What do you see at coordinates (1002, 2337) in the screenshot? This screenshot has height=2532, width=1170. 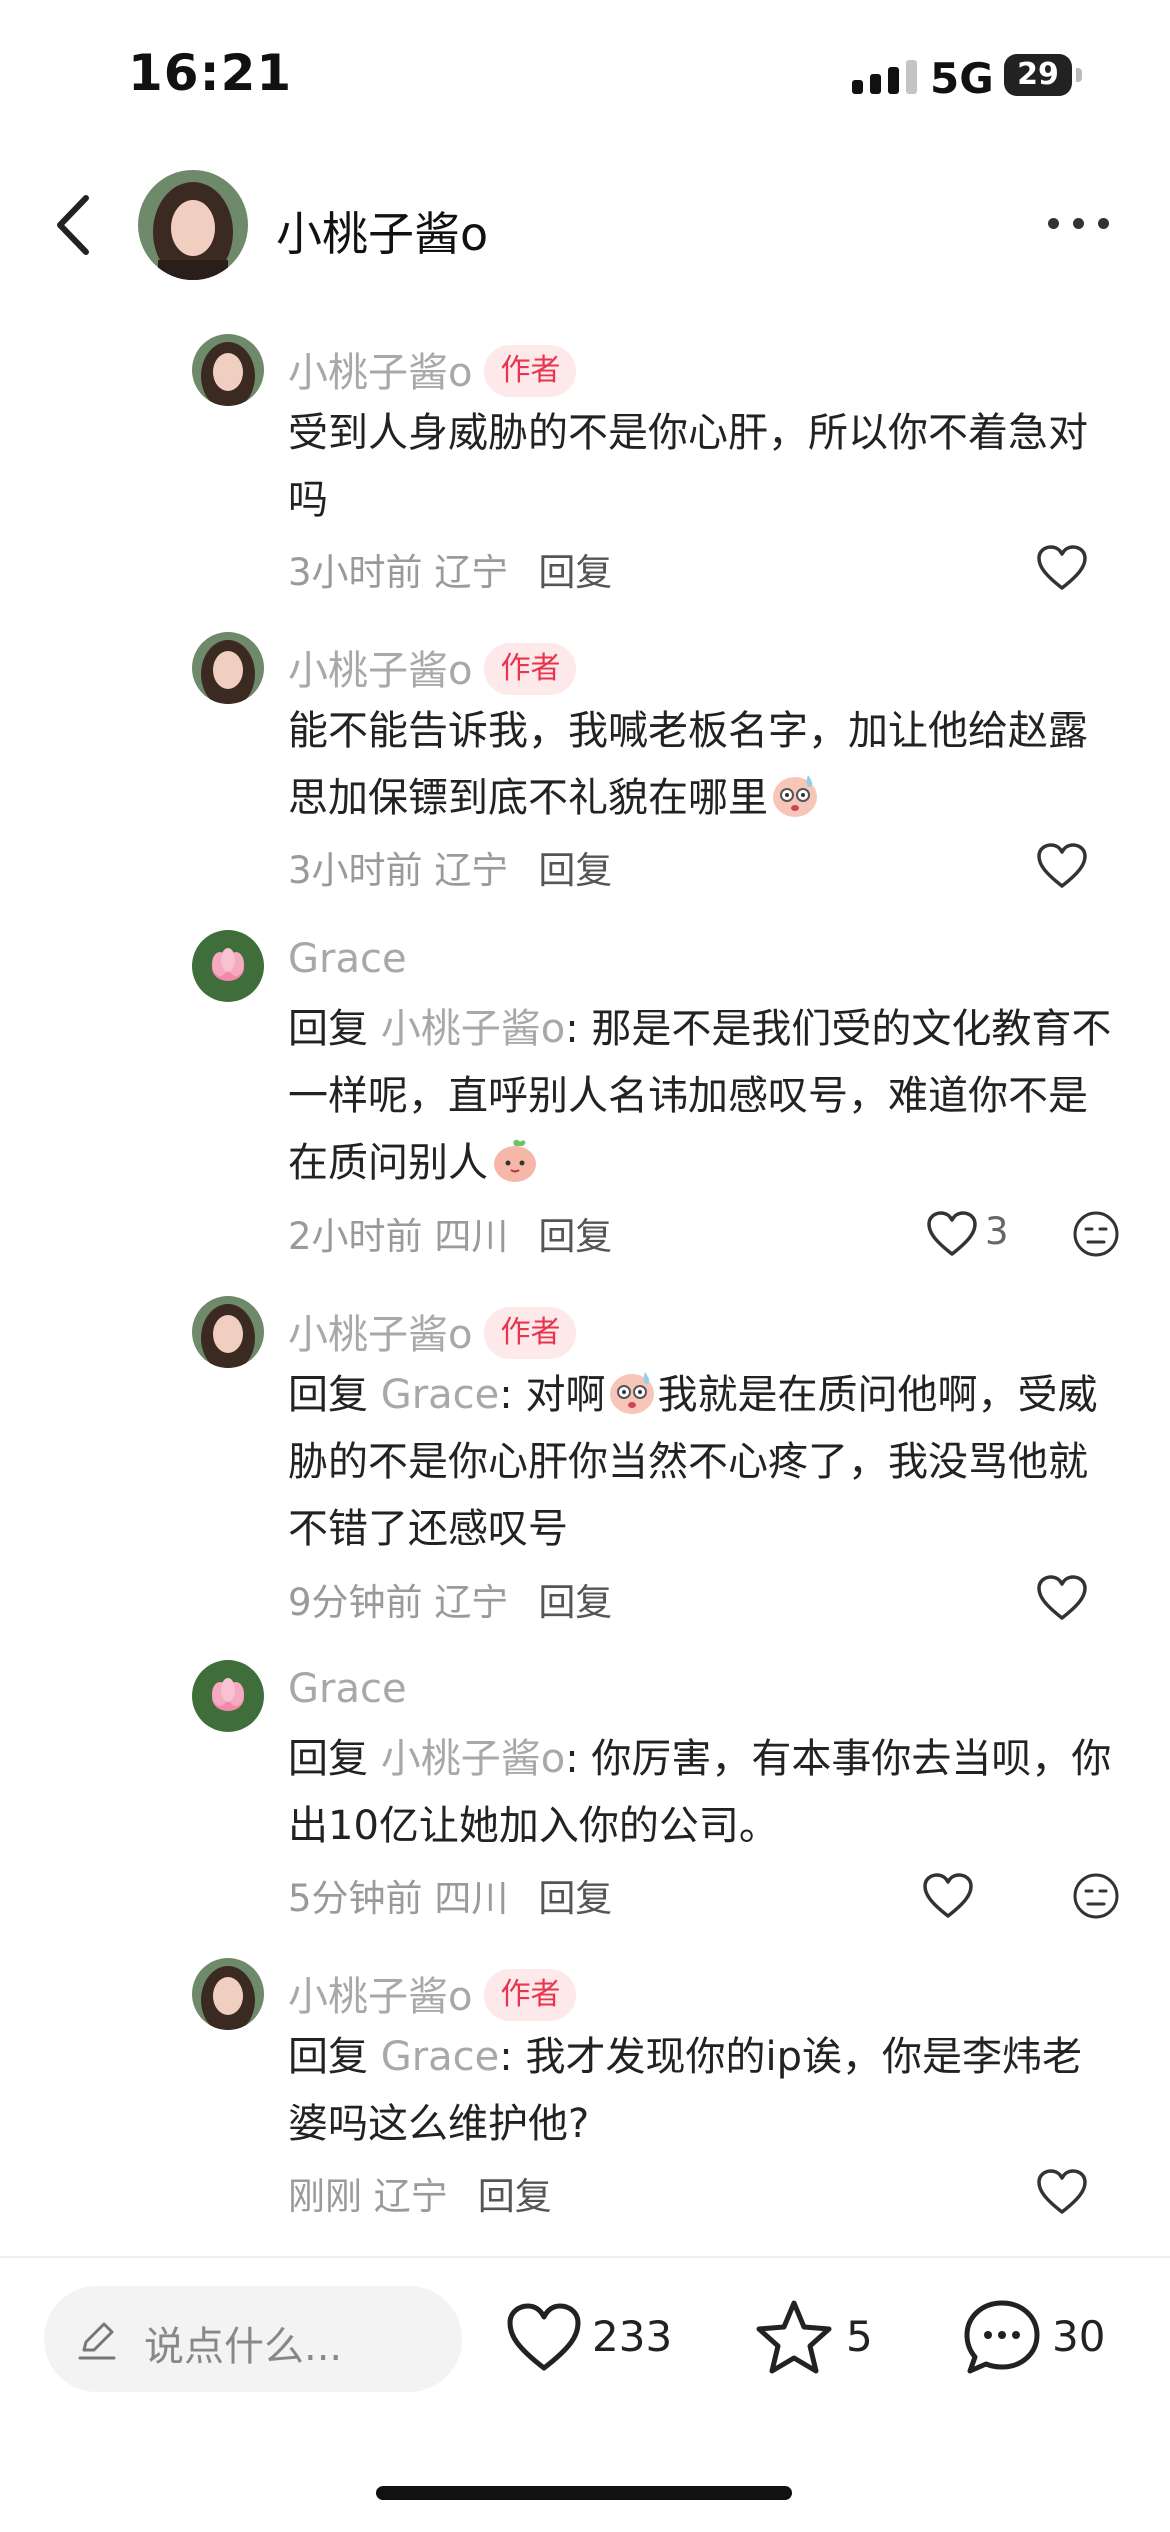 I see `comment-bubble-icon` at bounding box center [1002, 2337].